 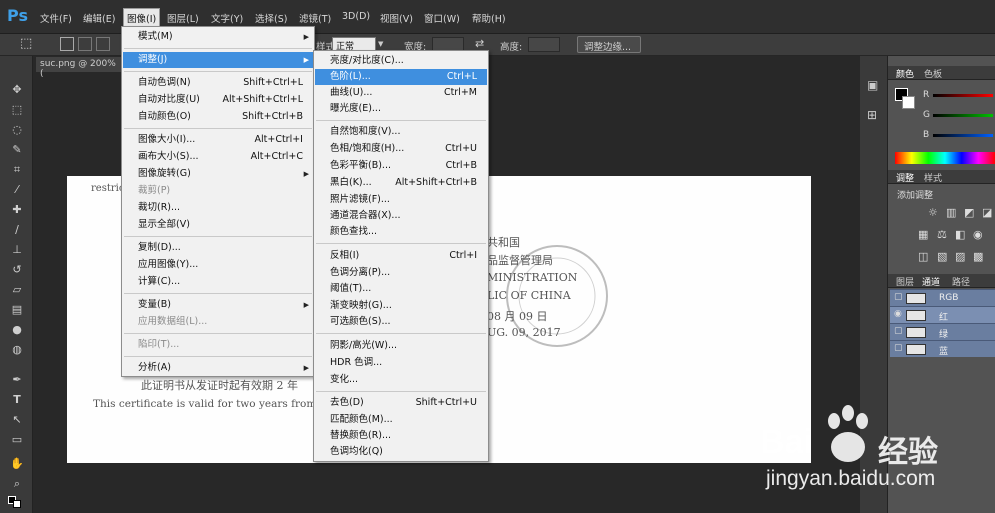 I want to click on menu-item-auto-tone: 自动色调(N) Shift+Ctrl+L, so click(x=218, y=83).